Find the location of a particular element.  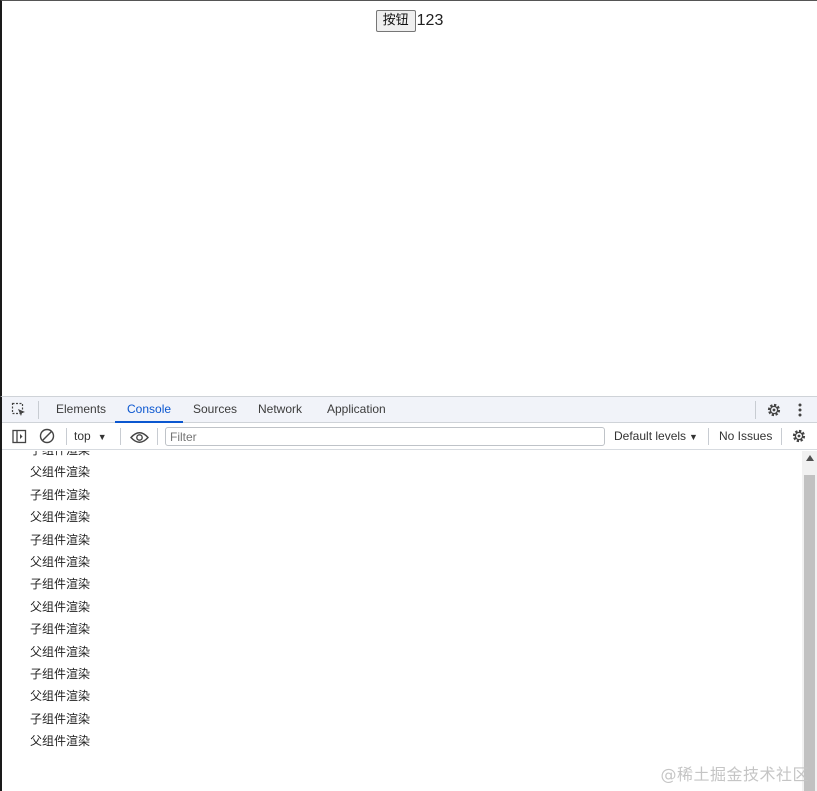

filter-input is located at coordinates (385, 436).